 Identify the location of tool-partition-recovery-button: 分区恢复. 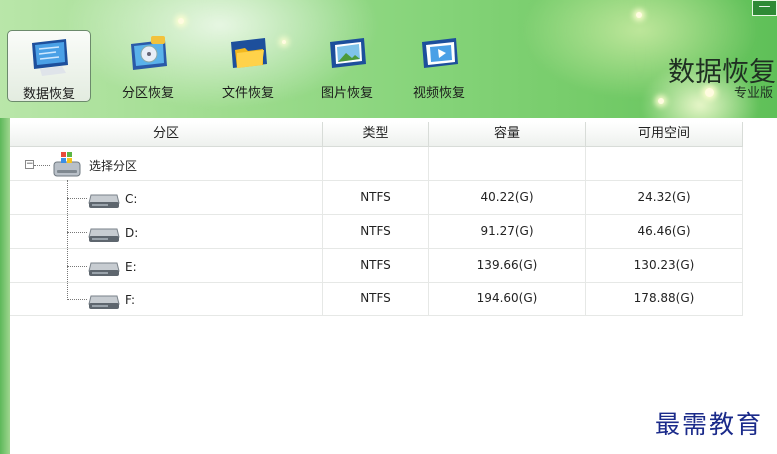
(148, 66).